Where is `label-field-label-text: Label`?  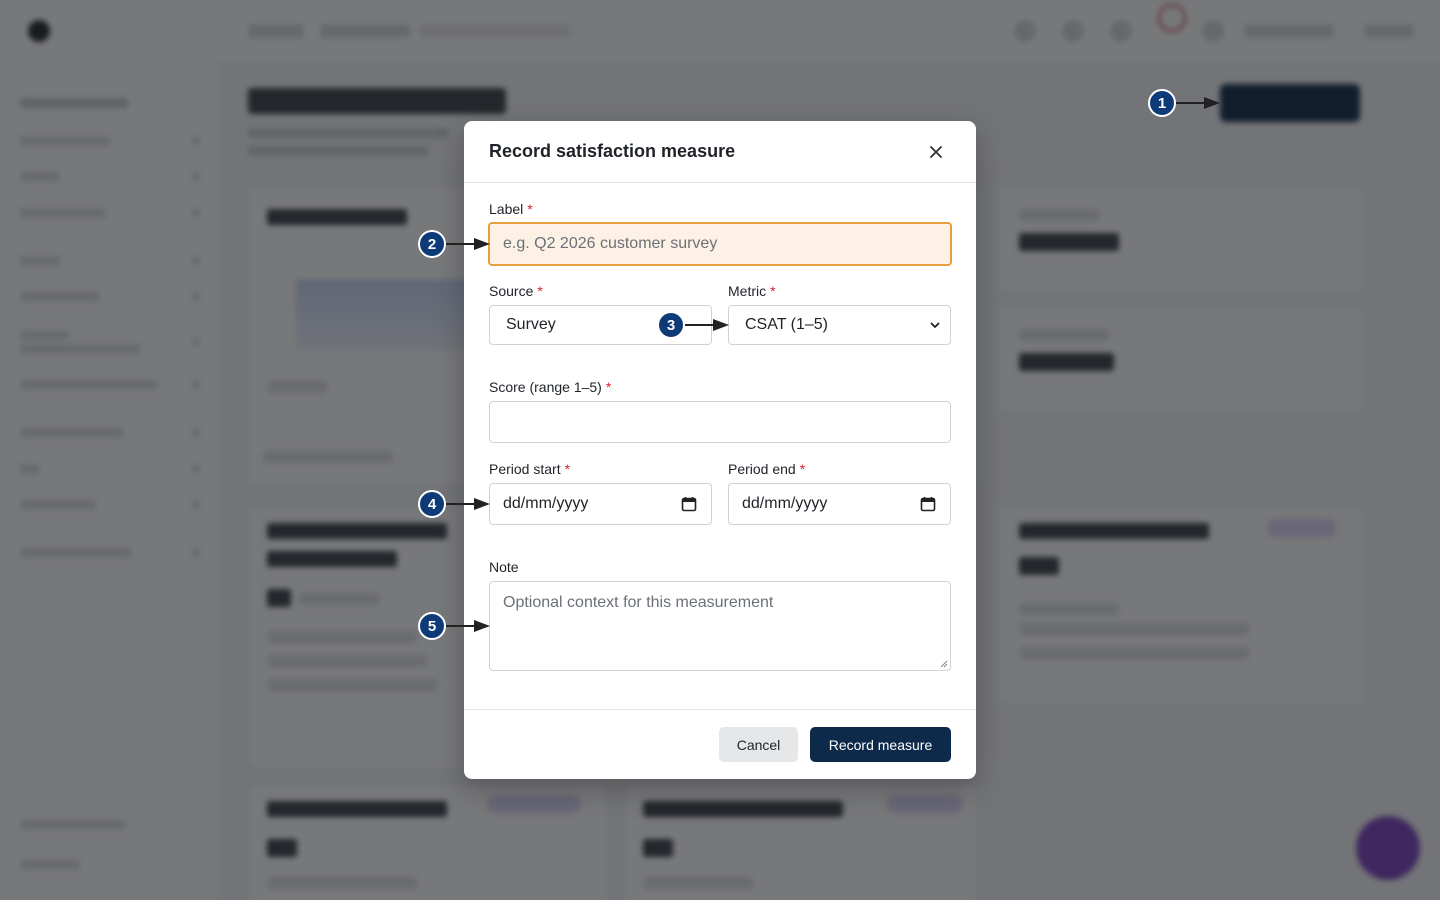
label-field-label-text: Label is located at coordinates (506, 209).